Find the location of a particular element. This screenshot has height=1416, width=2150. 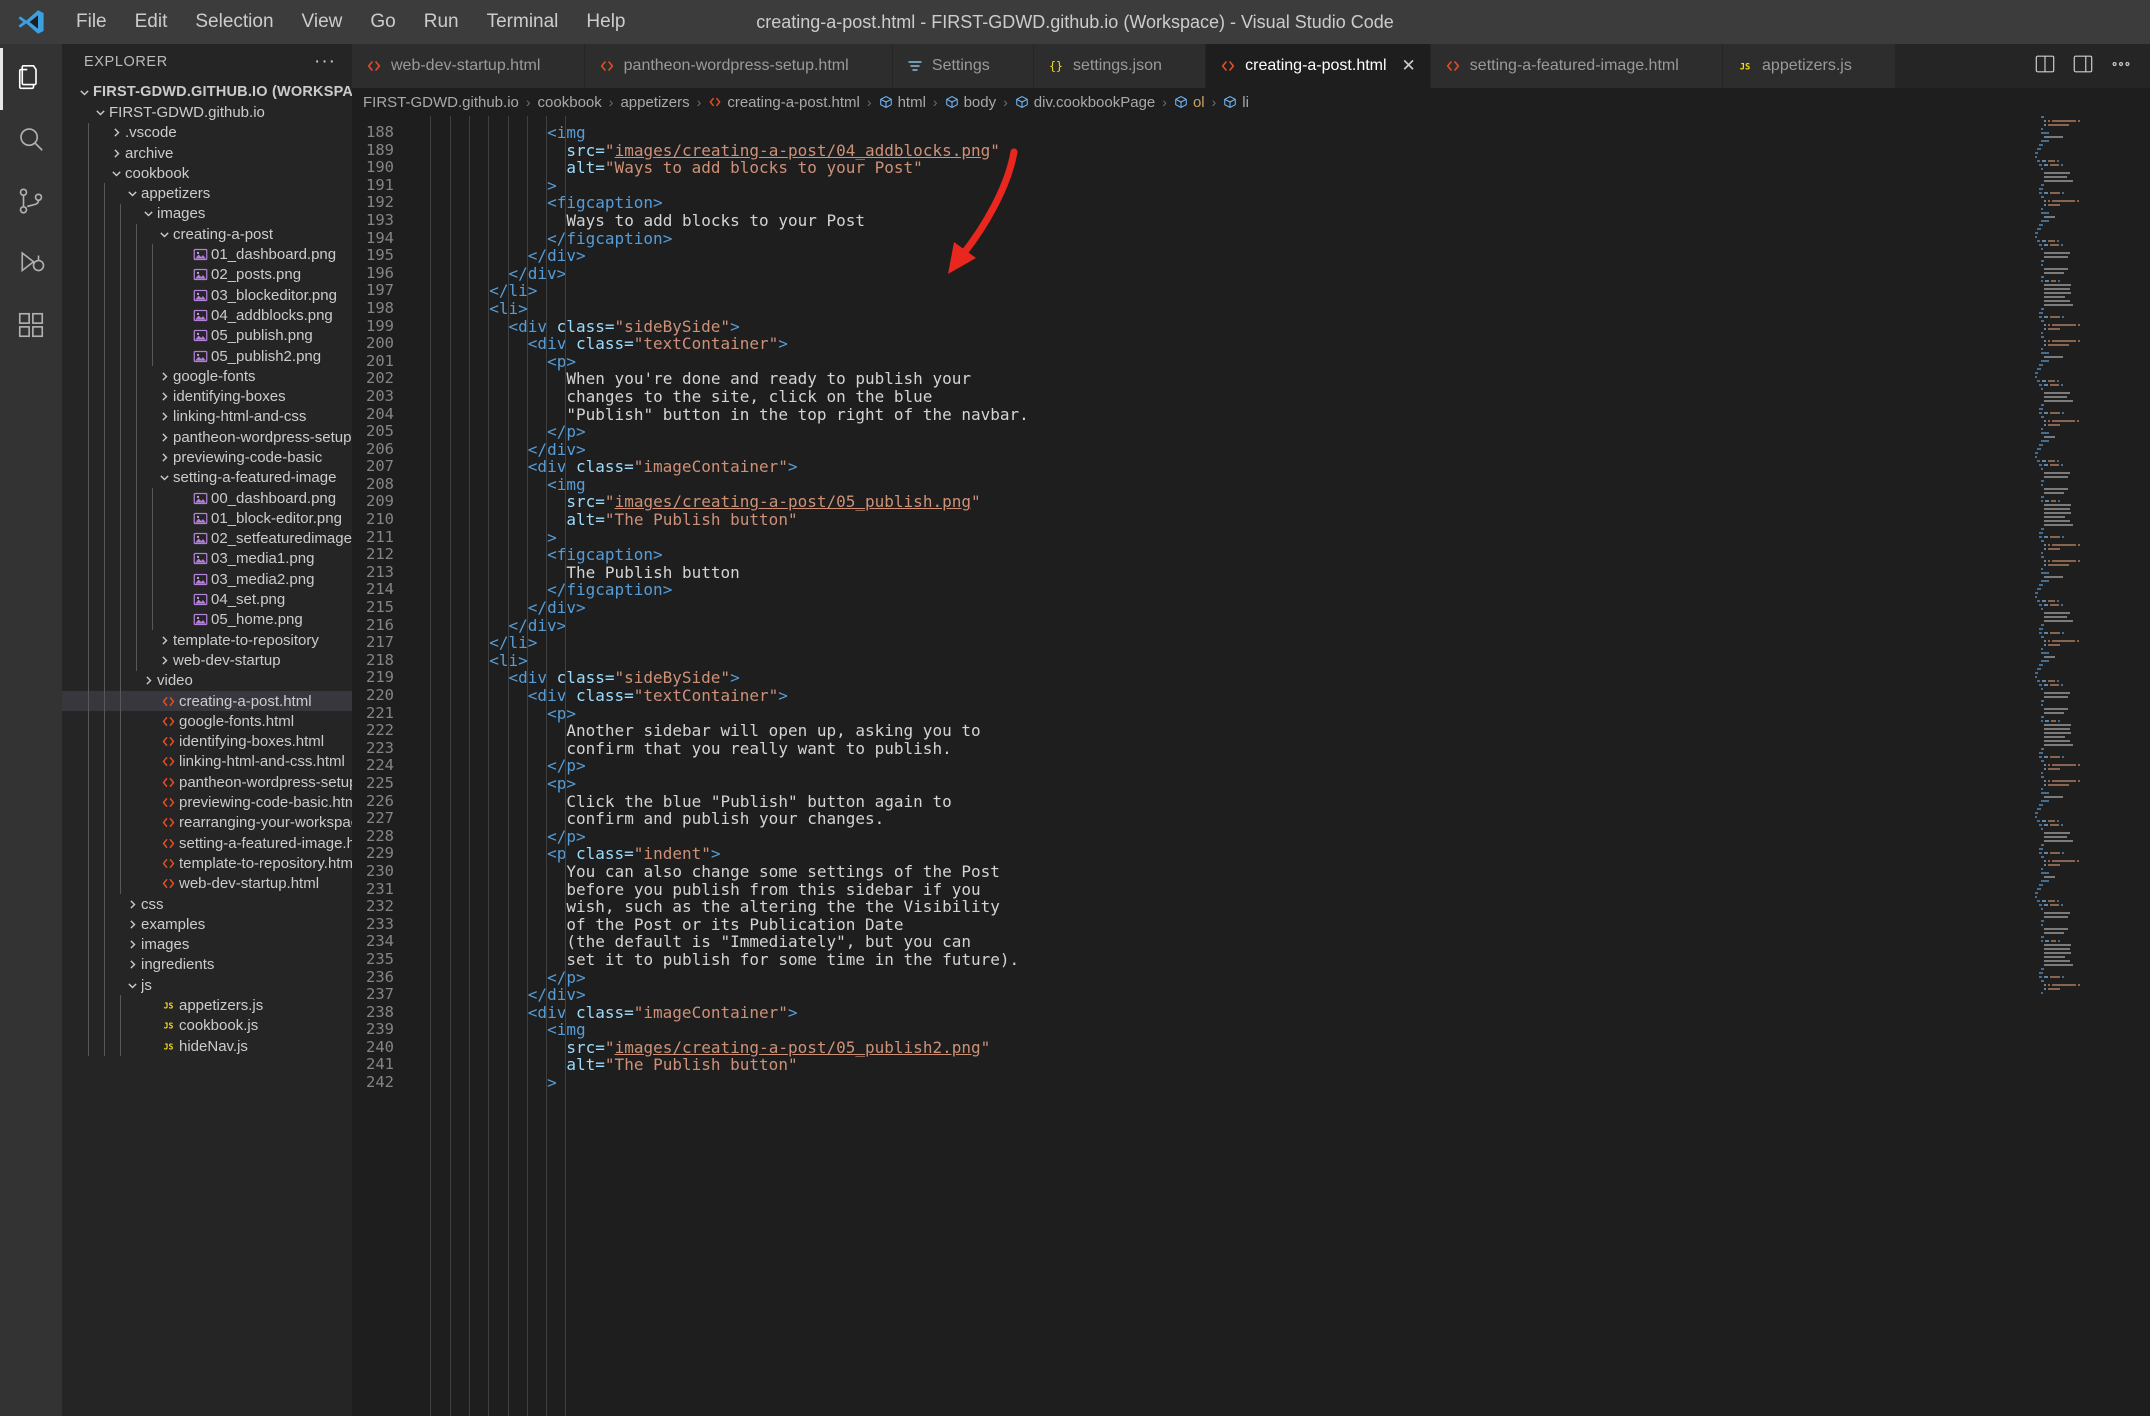

activitybar-item-extensions is located at coordinates (31, 327).